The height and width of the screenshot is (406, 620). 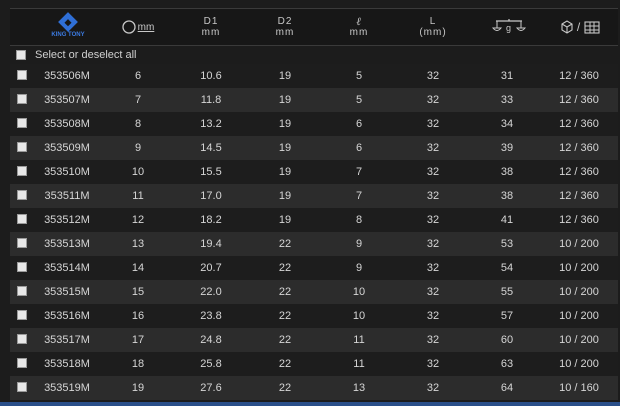 I want to click on cell-code: 353516M, so click(x=67, y=316).